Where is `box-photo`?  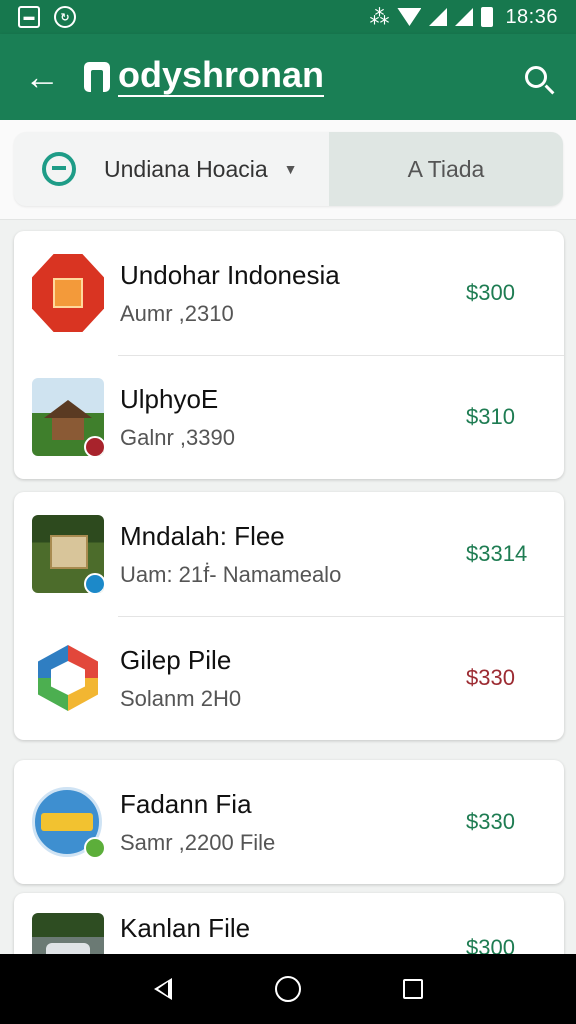 box-photo is located at coordinates (68, 554).